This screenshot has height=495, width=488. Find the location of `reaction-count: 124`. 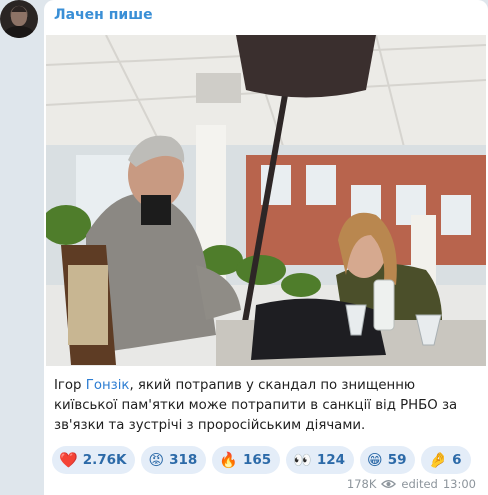

reaction-count: 124 is located at coordinates (331, 460).